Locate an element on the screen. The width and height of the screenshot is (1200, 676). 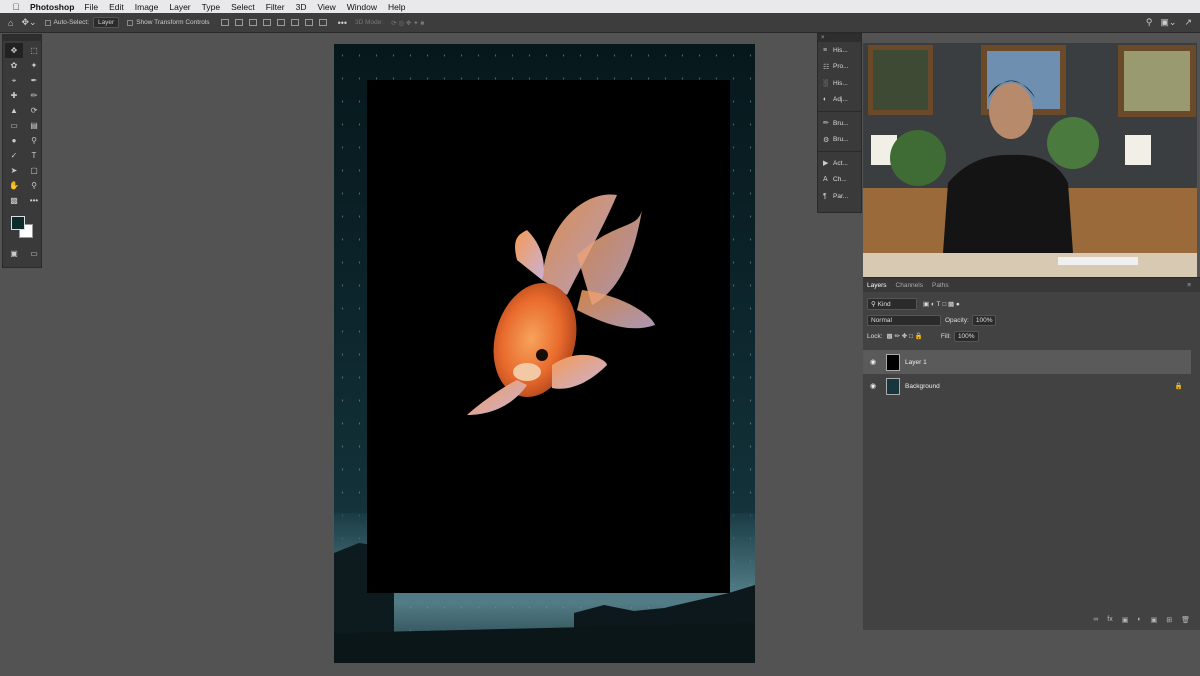
move-tool-icon: ✥⌄ is located at coordinates (28, 22).